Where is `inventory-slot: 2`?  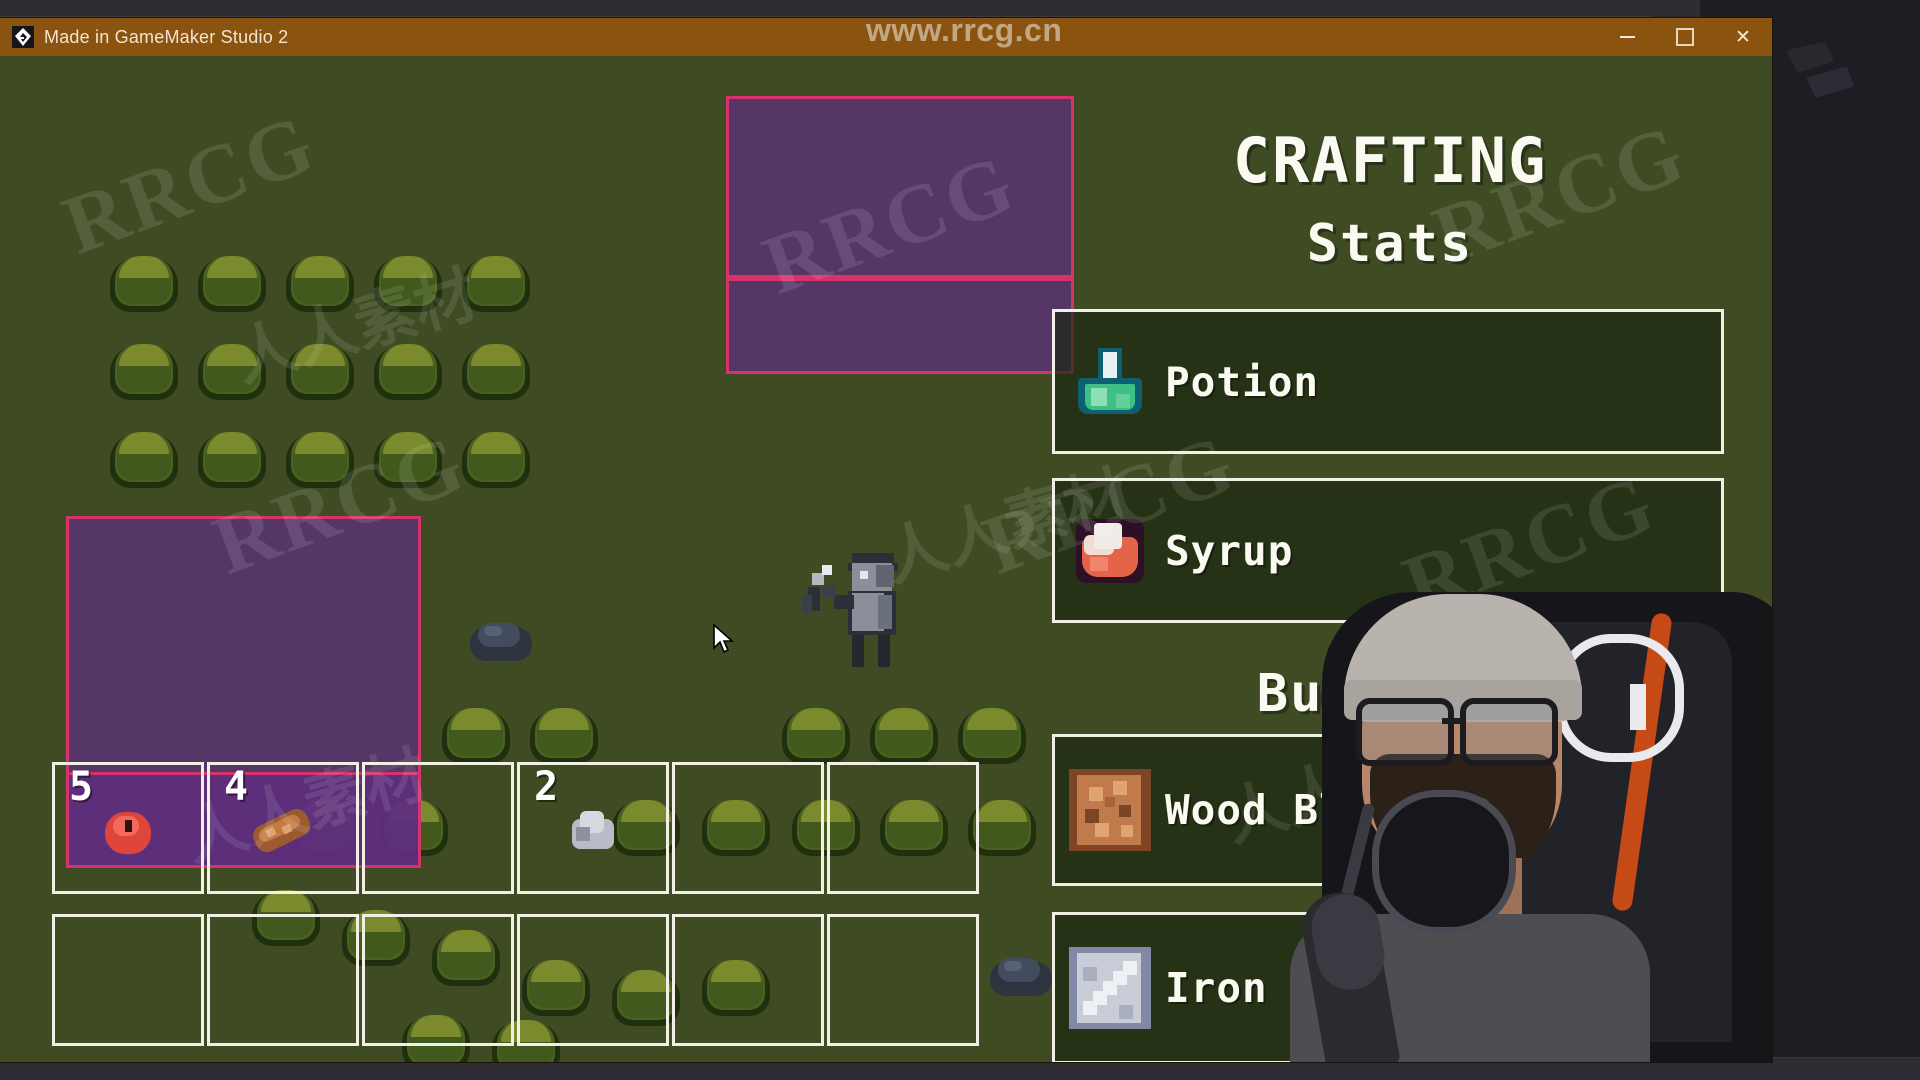
inventory-slot: 2 is located at coordinates (593, 828).